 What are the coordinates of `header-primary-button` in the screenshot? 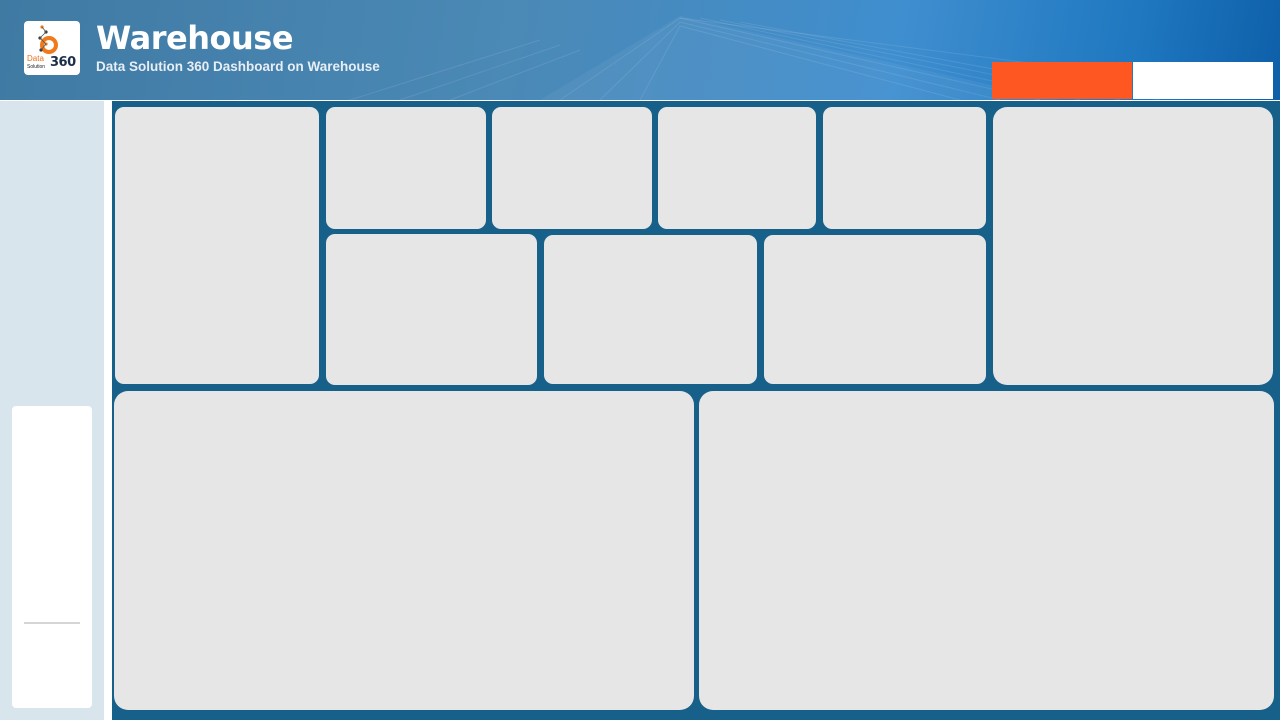 It's located at (1062, 80).